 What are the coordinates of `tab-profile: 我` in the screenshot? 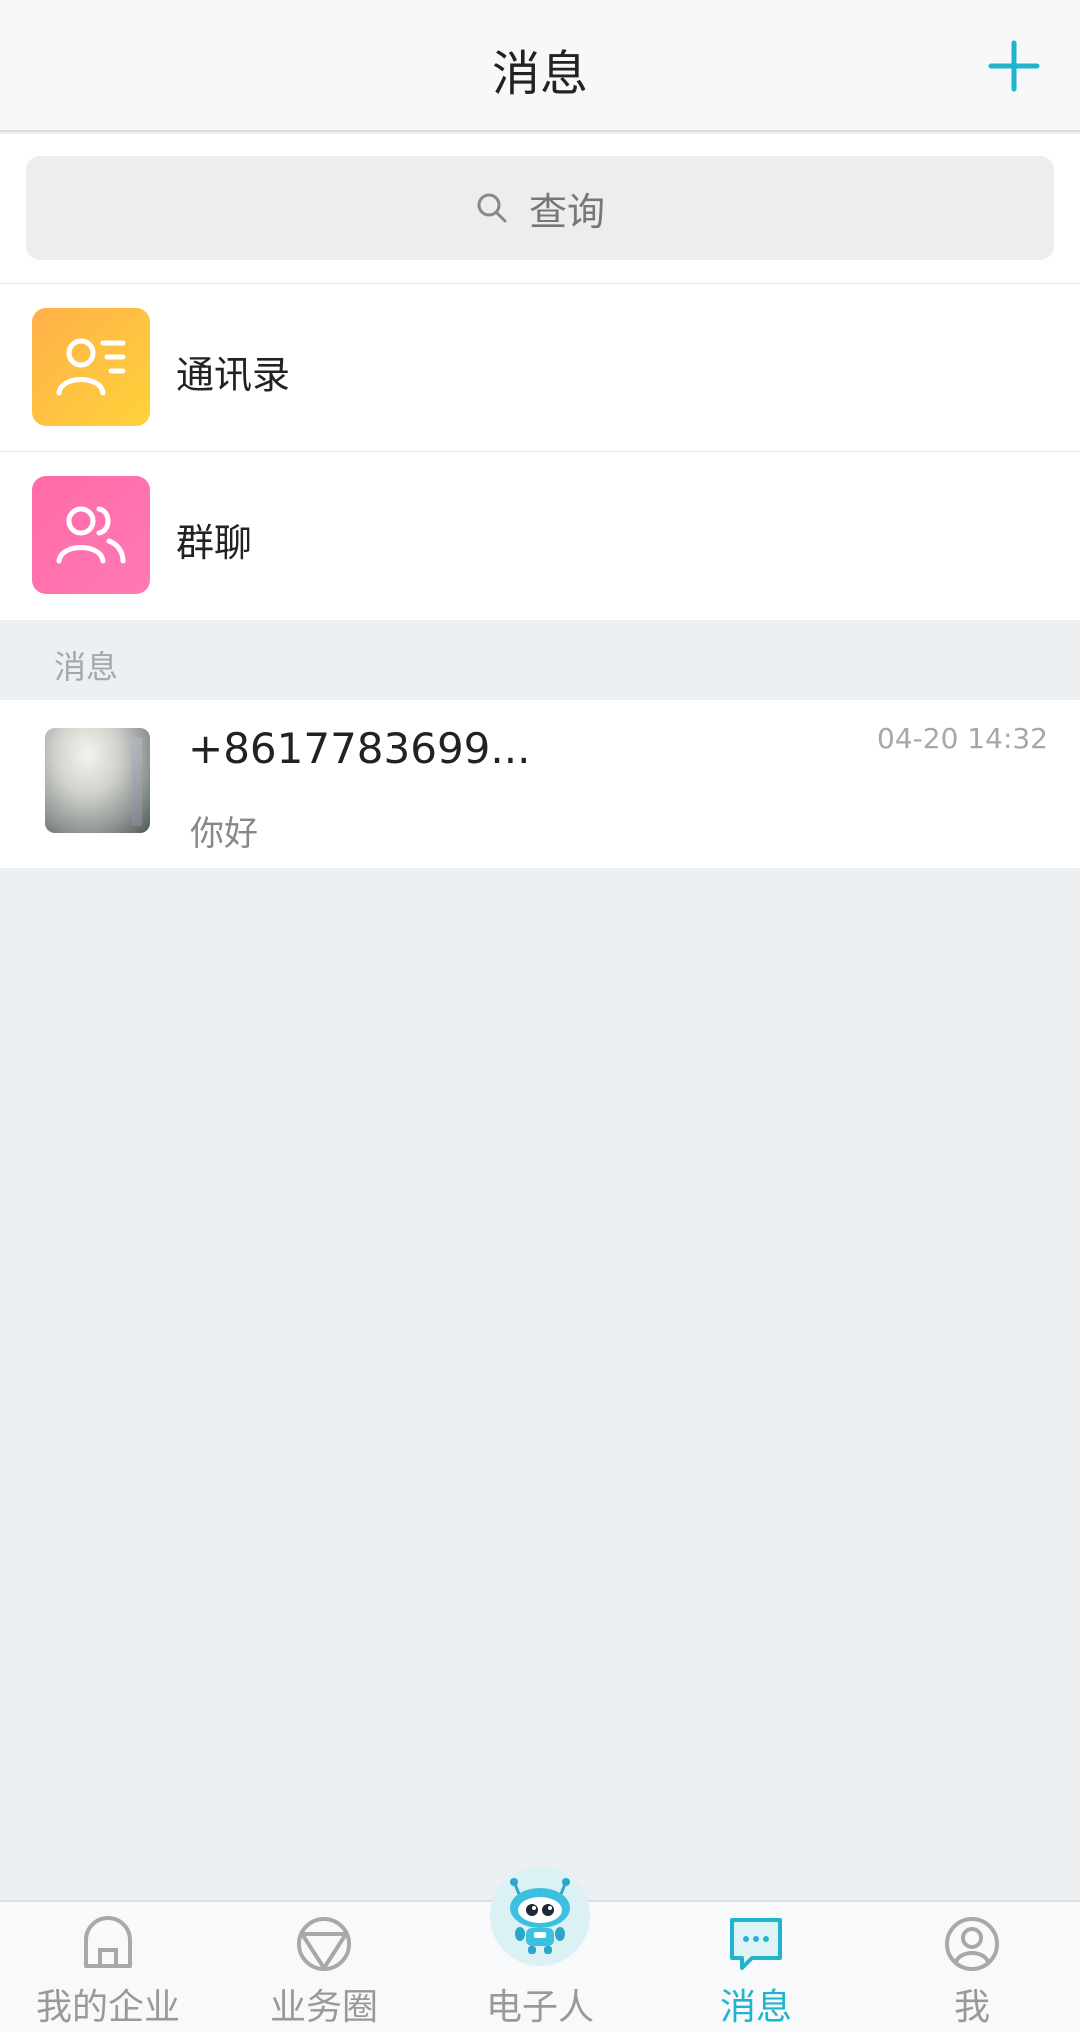 It's located at (972, 1967).